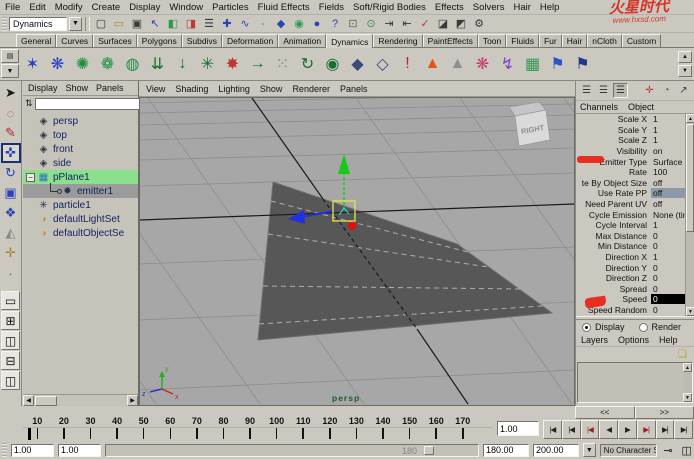  I want to click on animation-start-field, so click(32, 450).